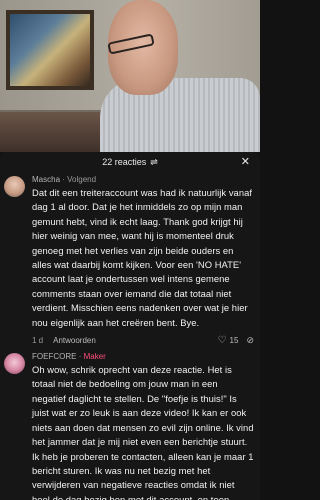 Image resolution: width=320 pixels, height=500 pixels. Describe the element at coordinates (143, 180) in the screenshot. I see `comment-meta: Mascha · Volgend` at that location.